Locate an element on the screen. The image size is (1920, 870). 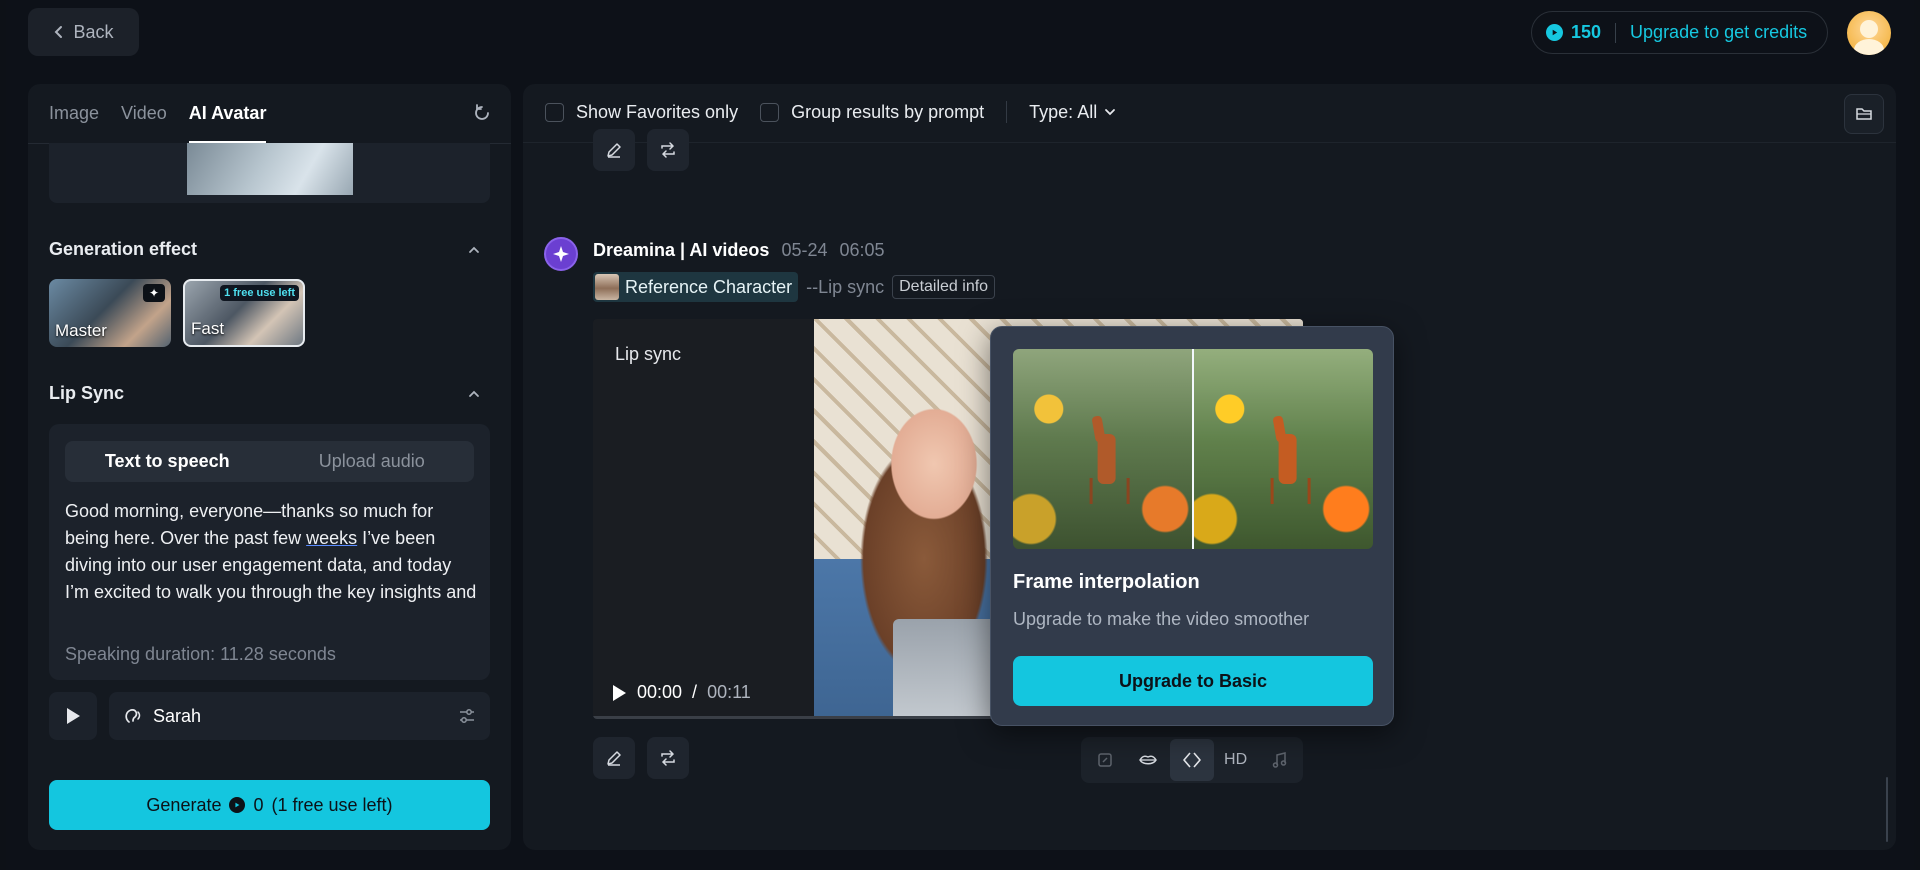
voice-icon is located at coordinates (133, 716).